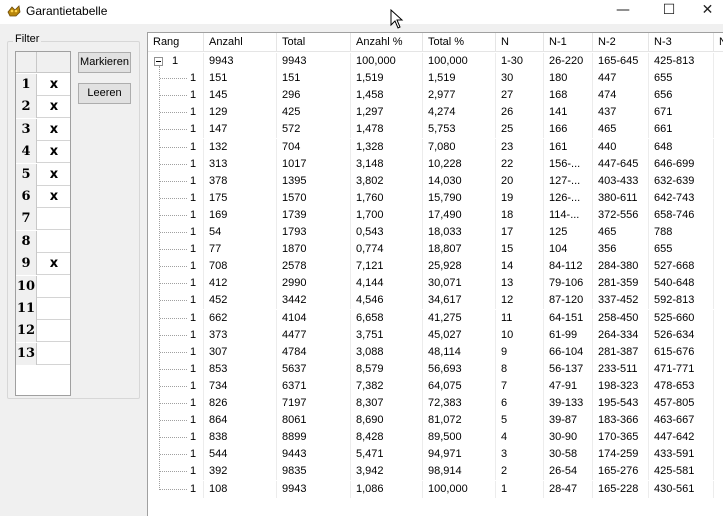 This screenshot has height=516, width=723. I want to click on table-row: 1 129 425 1,297 4,274 26 141 437 671, so click(435, 113).